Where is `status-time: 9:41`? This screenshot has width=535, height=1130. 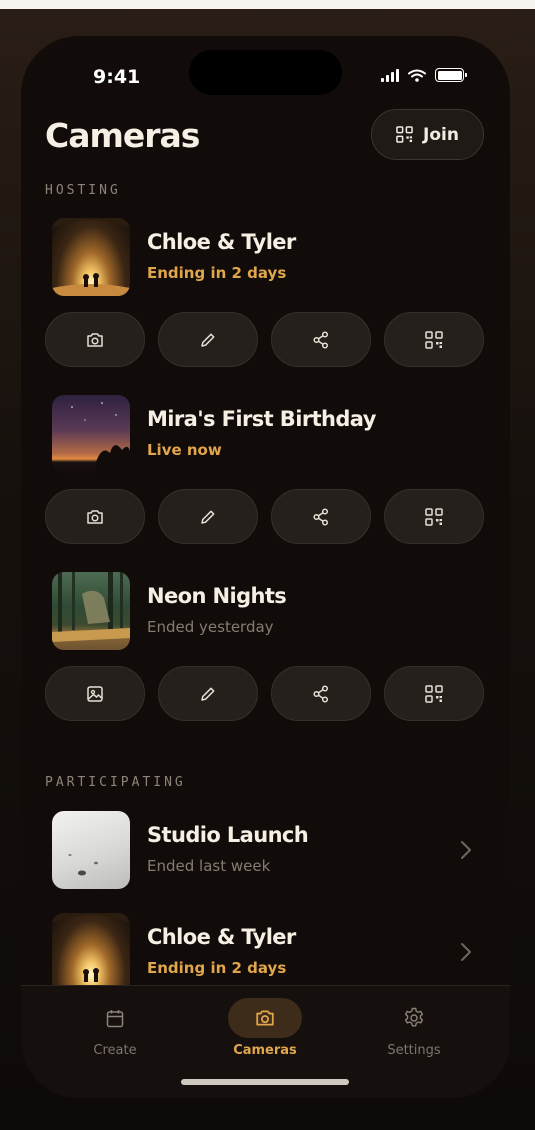 status-time: 9:41 is located at coordinates (117, 77).